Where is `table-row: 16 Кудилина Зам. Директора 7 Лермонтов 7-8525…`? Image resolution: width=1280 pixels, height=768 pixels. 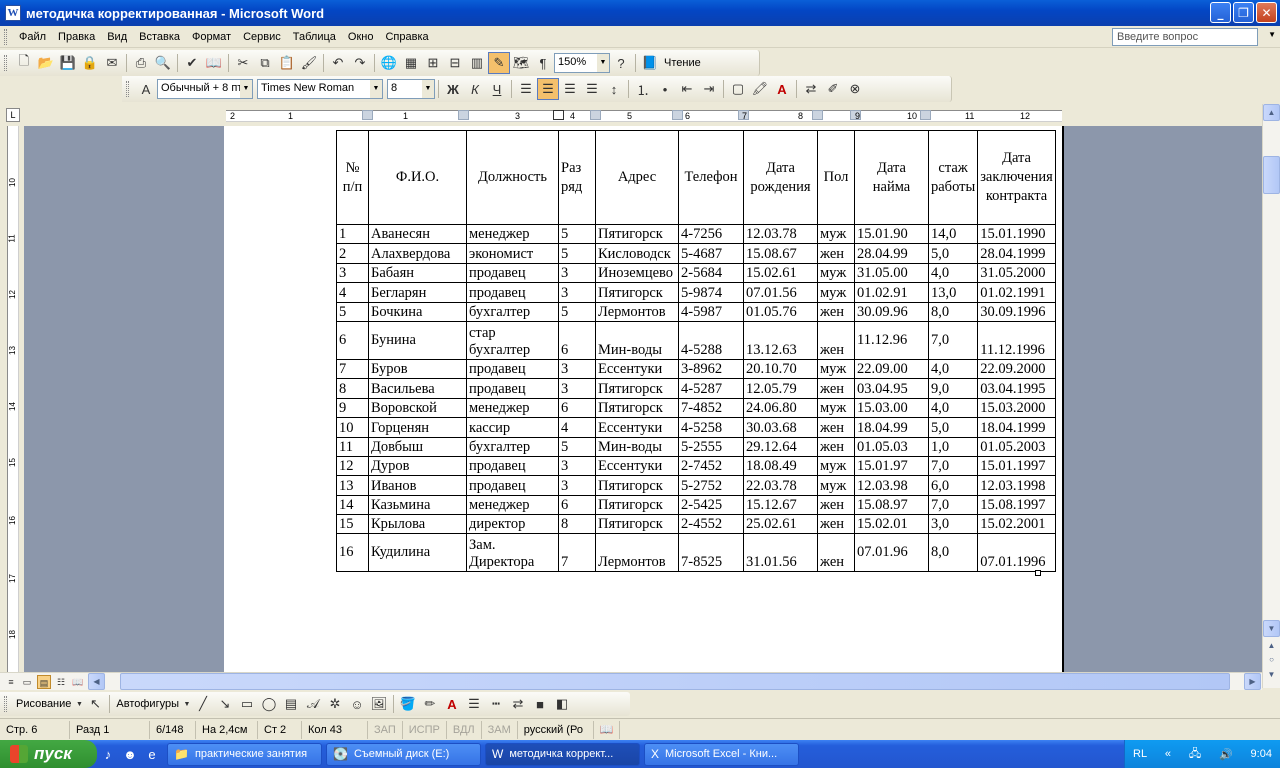 table-row: 16 Кудилина Зам. Директора 7 Лермонтов 7-8525… is located at coordinates (696, 553).